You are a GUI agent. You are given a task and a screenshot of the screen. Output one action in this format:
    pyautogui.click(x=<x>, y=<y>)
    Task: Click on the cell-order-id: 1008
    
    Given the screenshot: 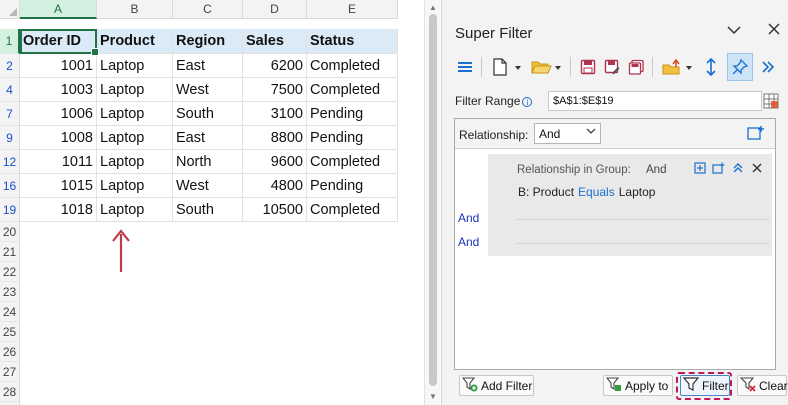 What is the action you would take?
    pyautogui.click(x=58, y=138)
    